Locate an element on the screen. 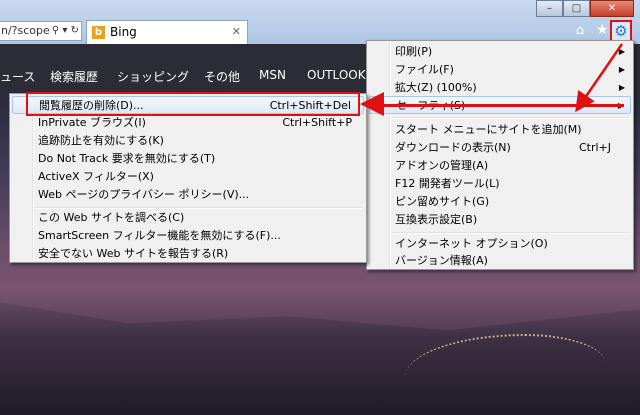  tab-close-icon: ✕ is located at coordinates (236, 31).